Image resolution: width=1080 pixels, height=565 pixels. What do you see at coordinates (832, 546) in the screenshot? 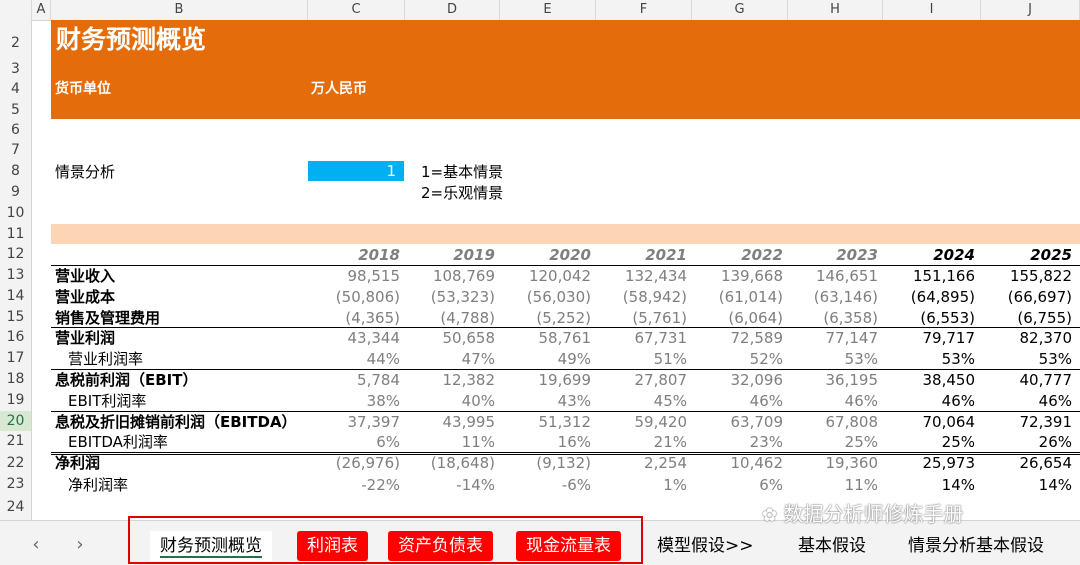
I see `tab-basic-assumptions: 基本假设` at bounding box center [832, 546].